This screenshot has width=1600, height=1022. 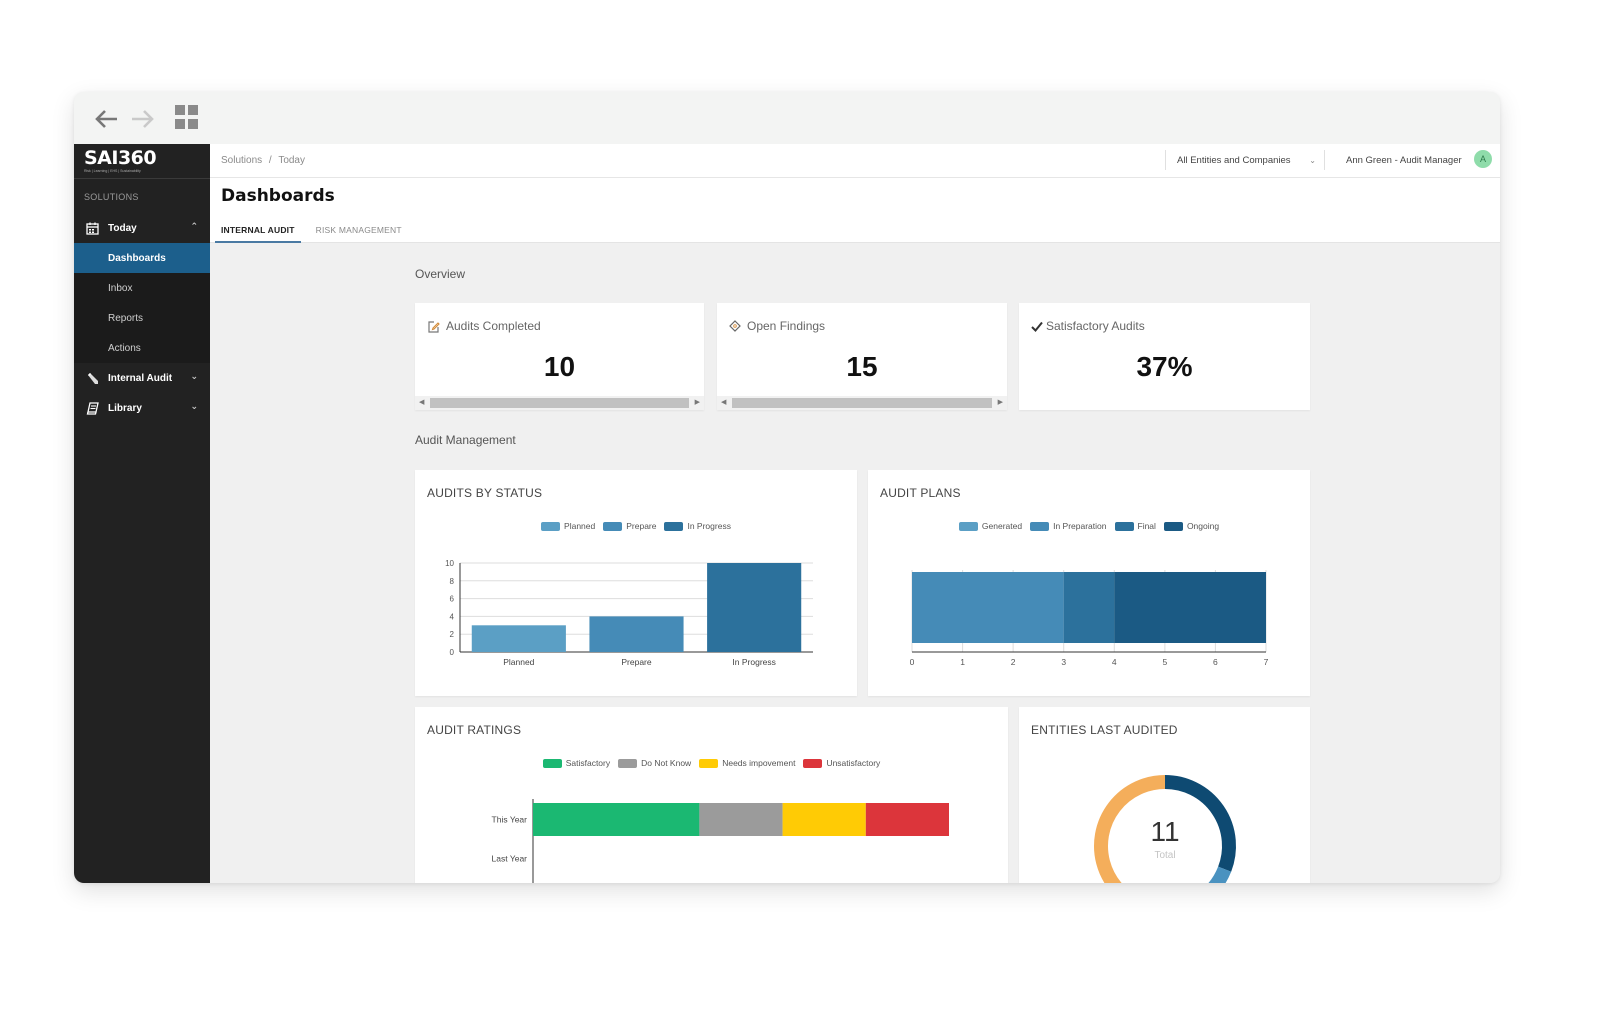 What do you see at coordinates (142, 288) in the screenshot?
I see `sidebar-subitem-inbox: Inbox` at bounding box center [142, 288].